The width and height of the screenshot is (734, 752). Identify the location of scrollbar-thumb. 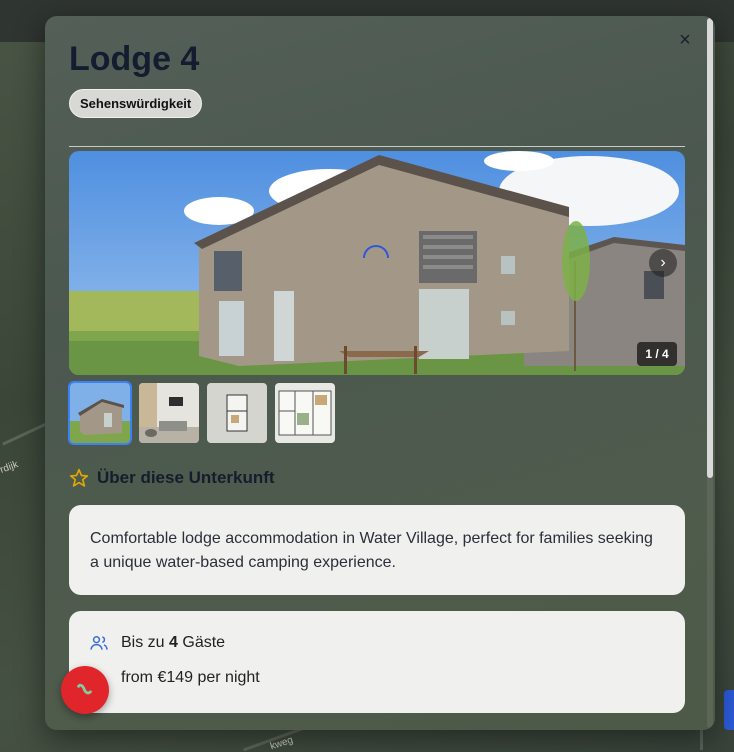
(710, 248).